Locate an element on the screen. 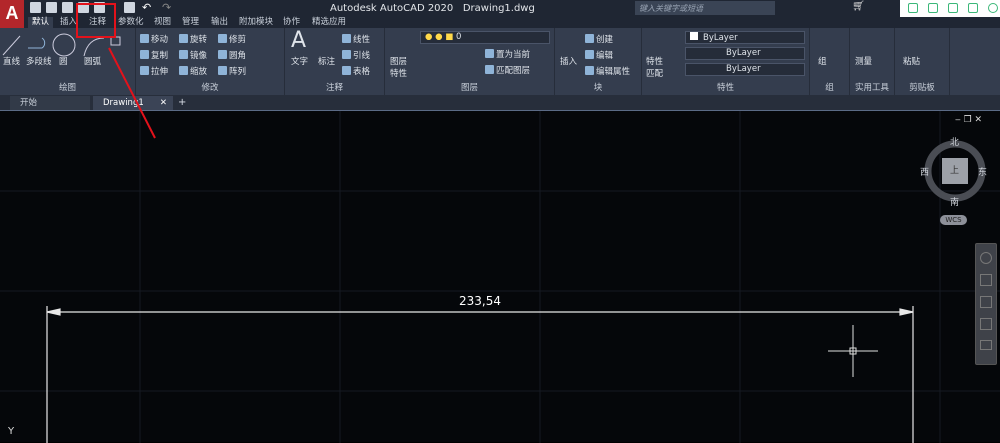 The height and width of the screenshot is (443, 1000). text-tool: 文字 is located at coordinates (299, 61).